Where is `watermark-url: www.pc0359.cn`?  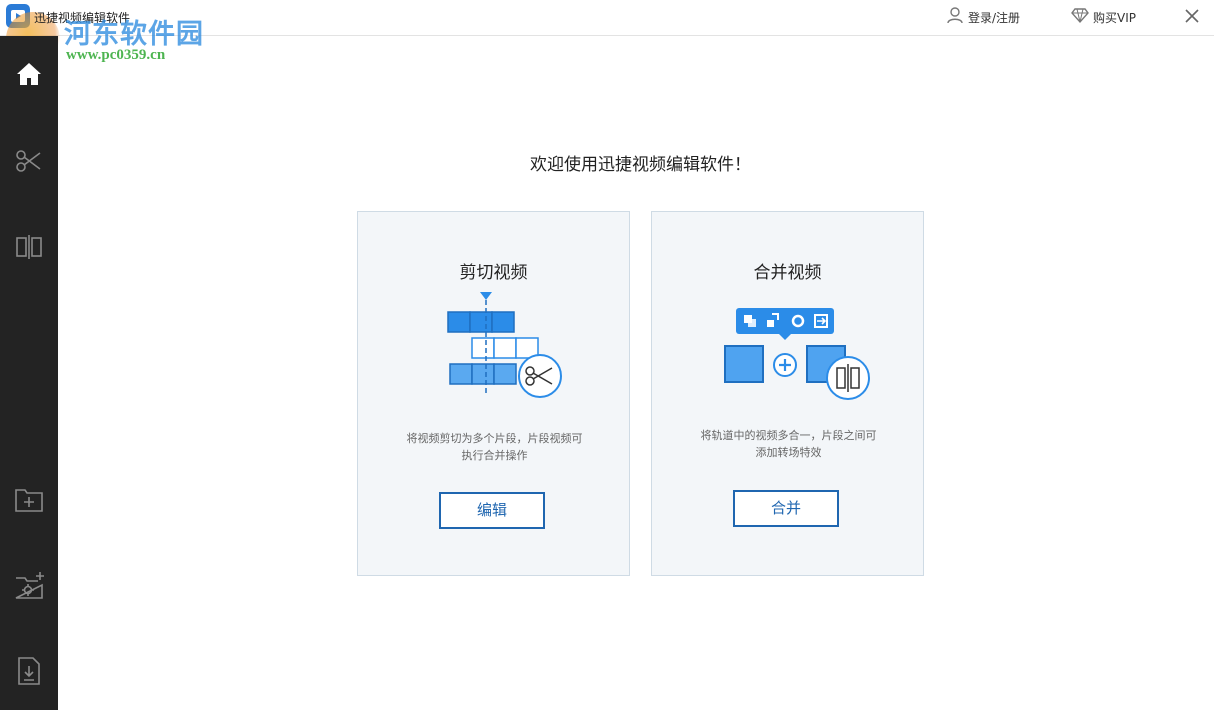 watermark-url: www.pc0359.cn is located at coordinates (116, 55).